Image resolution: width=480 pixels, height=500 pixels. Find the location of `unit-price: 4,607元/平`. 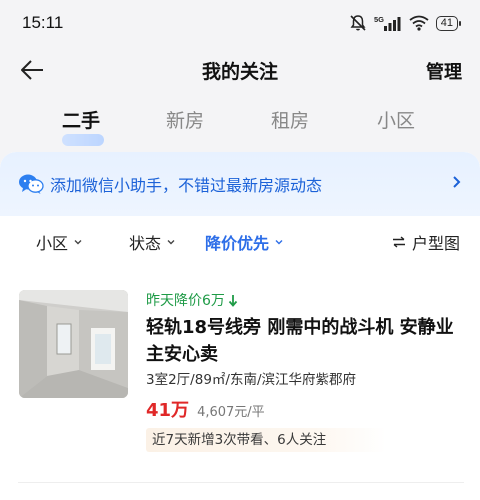

unit-price: 4,607元/平 is located at coordinates (231, 412).